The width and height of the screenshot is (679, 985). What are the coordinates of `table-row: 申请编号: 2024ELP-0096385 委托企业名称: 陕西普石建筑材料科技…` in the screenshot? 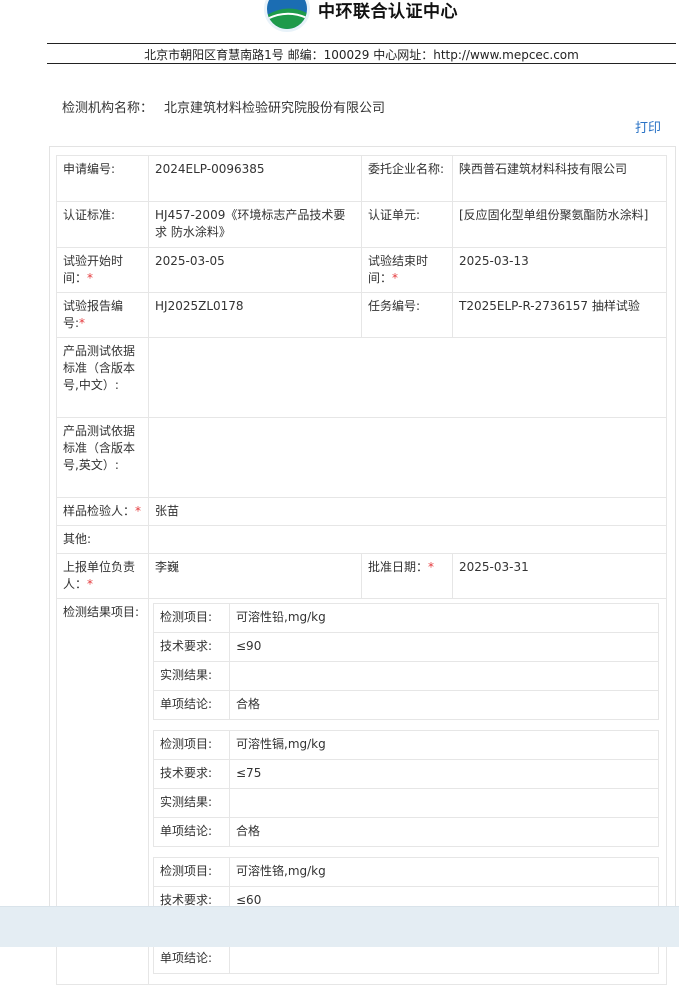 It's located at (361, 178).